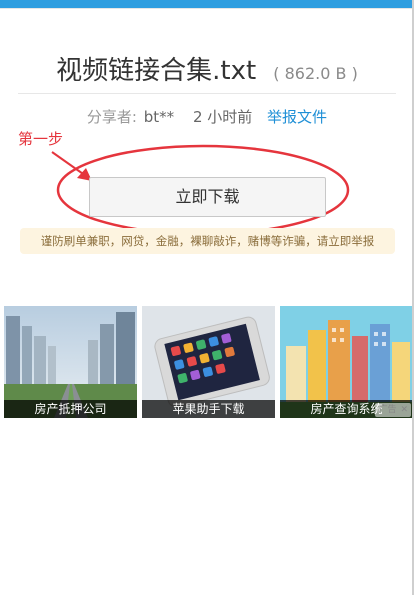 The width and height of the screenshot is (414, 595). I want to click on ad-card-property-query: 房产查询系统 广告 ✕, so click(346, 362).